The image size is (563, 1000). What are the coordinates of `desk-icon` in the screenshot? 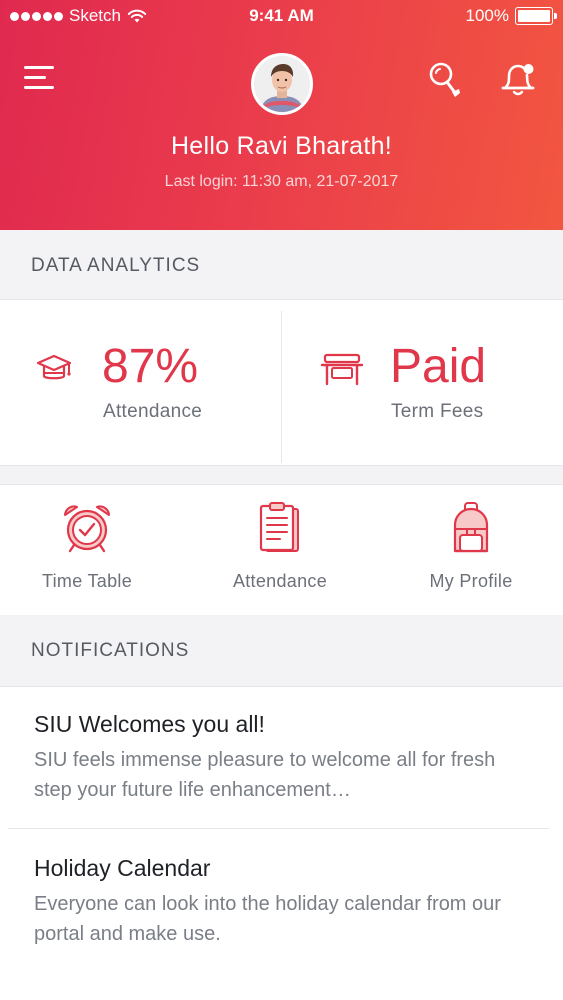 It's located at (342, 369).